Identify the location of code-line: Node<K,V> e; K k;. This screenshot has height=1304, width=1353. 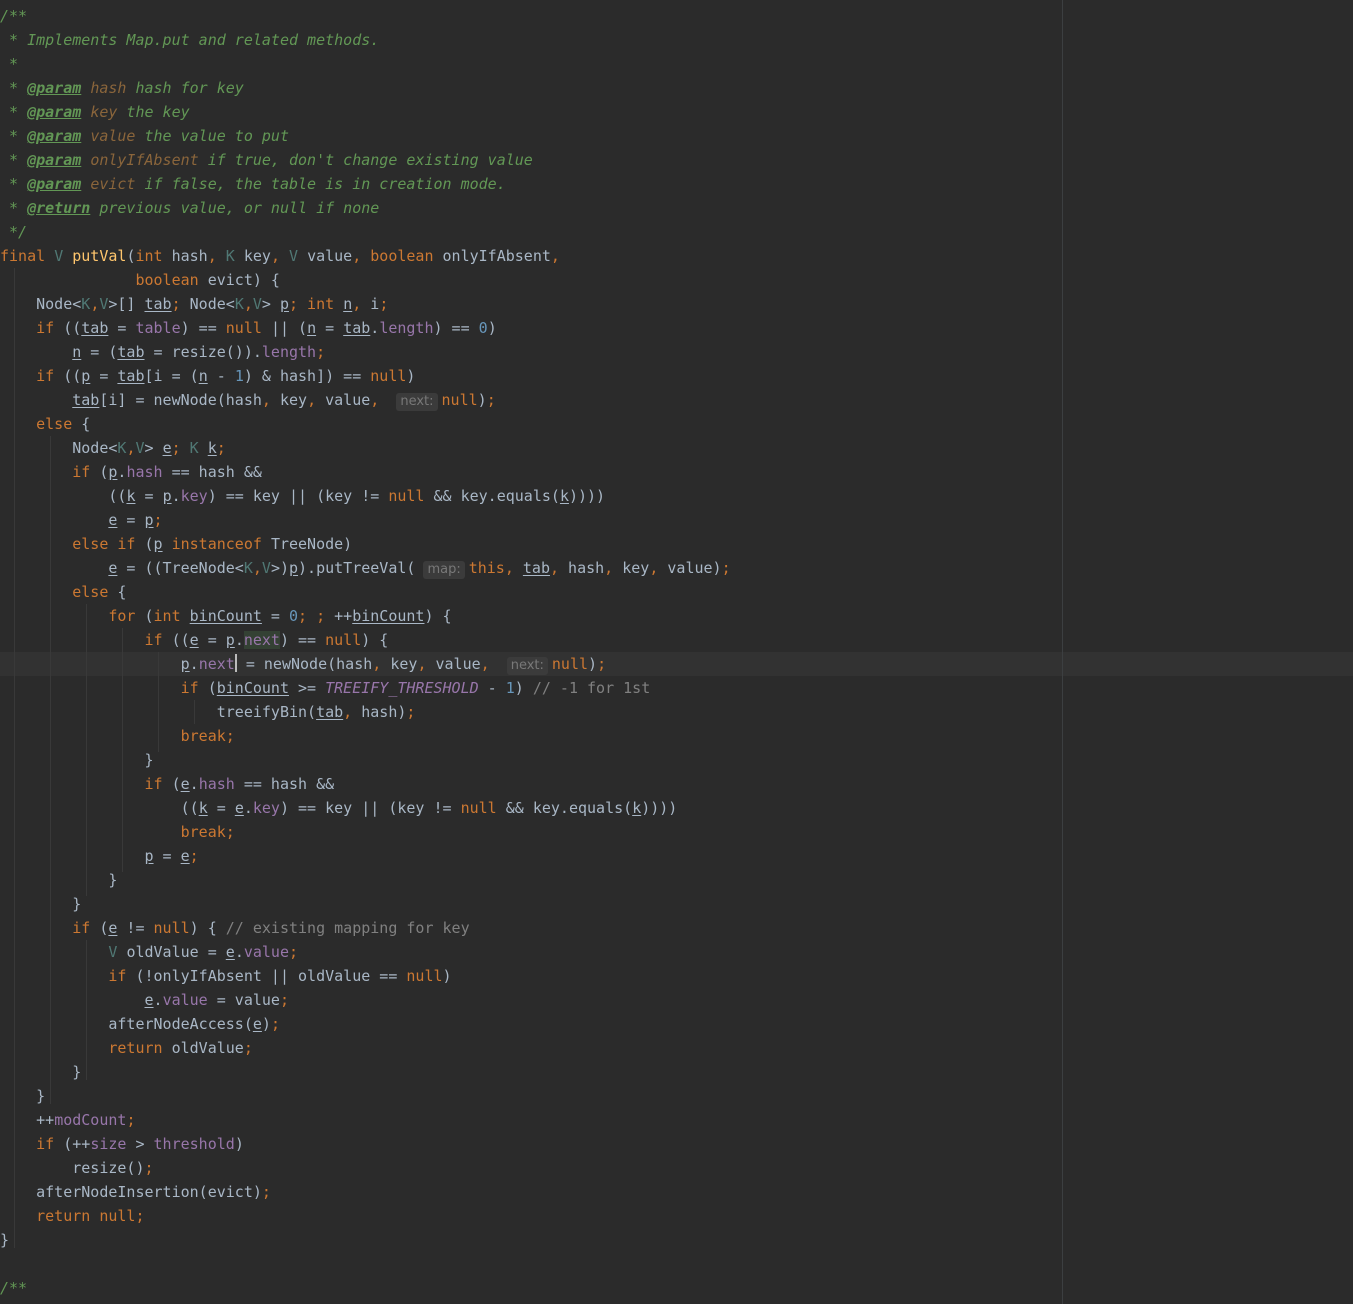
(365, 448).